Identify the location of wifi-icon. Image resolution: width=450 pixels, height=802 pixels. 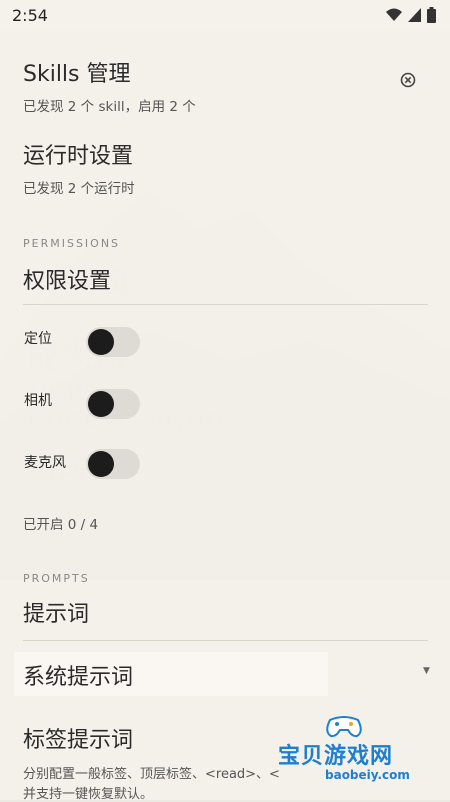
(394, 14).